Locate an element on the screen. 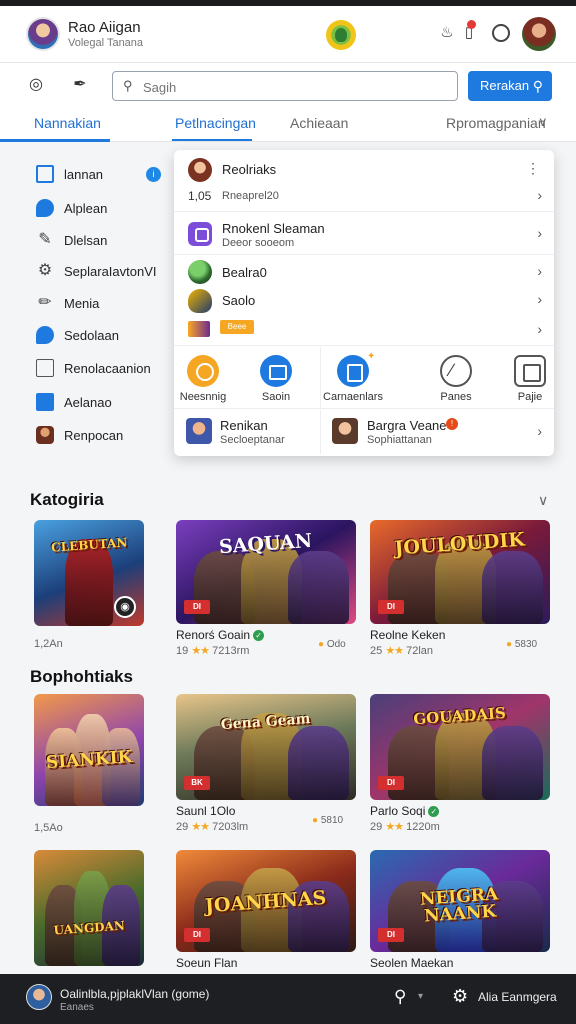 The width and height of the screenshot is (576, 1024). bottom-bar-label: Alia Eanmgera is located at coordinates (517, 997).